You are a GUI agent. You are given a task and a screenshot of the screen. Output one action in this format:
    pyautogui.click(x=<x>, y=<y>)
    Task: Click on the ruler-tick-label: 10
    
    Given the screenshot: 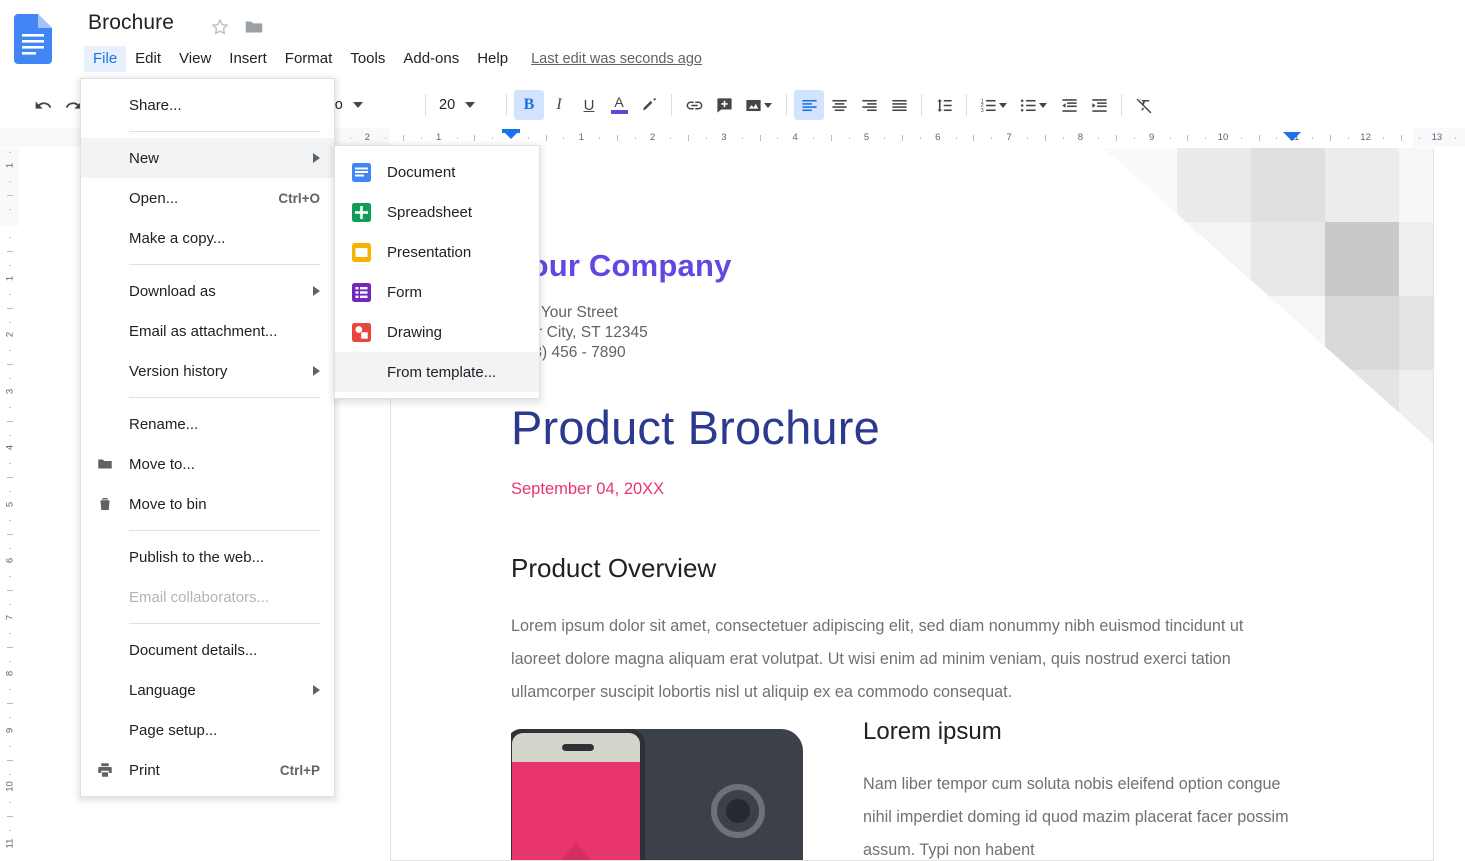 What is the action you would take?
    pyautogui.click(x=1223, y=137)
    